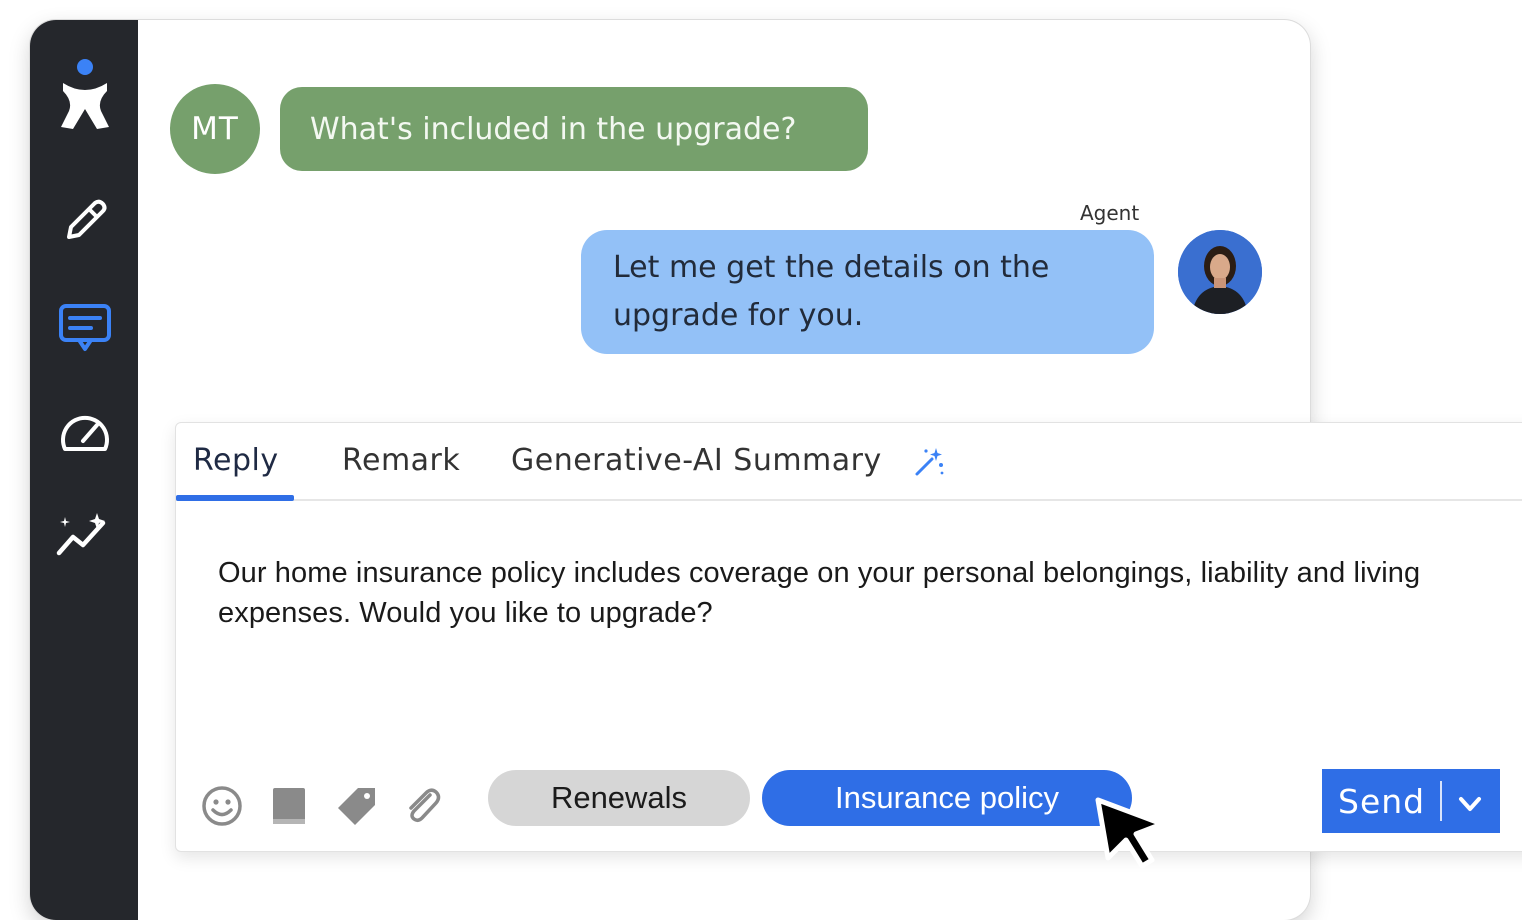  Describe the element at coordinates (85, 535) in the screenshot. I see `sparkle-trend-icon` at that location.